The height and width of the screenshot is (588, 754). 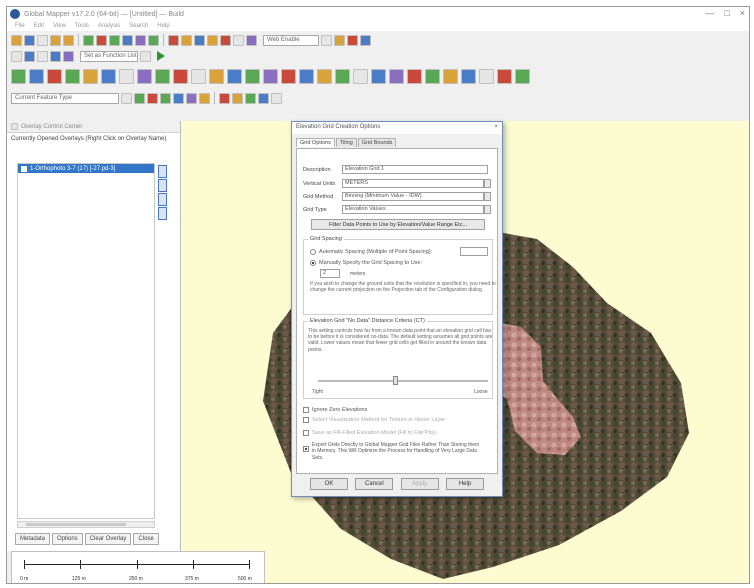 What do you see at coordinates (39, 26) in the screenshot?
I see `menu-edit: Edit` at bounding box center [39, 26].